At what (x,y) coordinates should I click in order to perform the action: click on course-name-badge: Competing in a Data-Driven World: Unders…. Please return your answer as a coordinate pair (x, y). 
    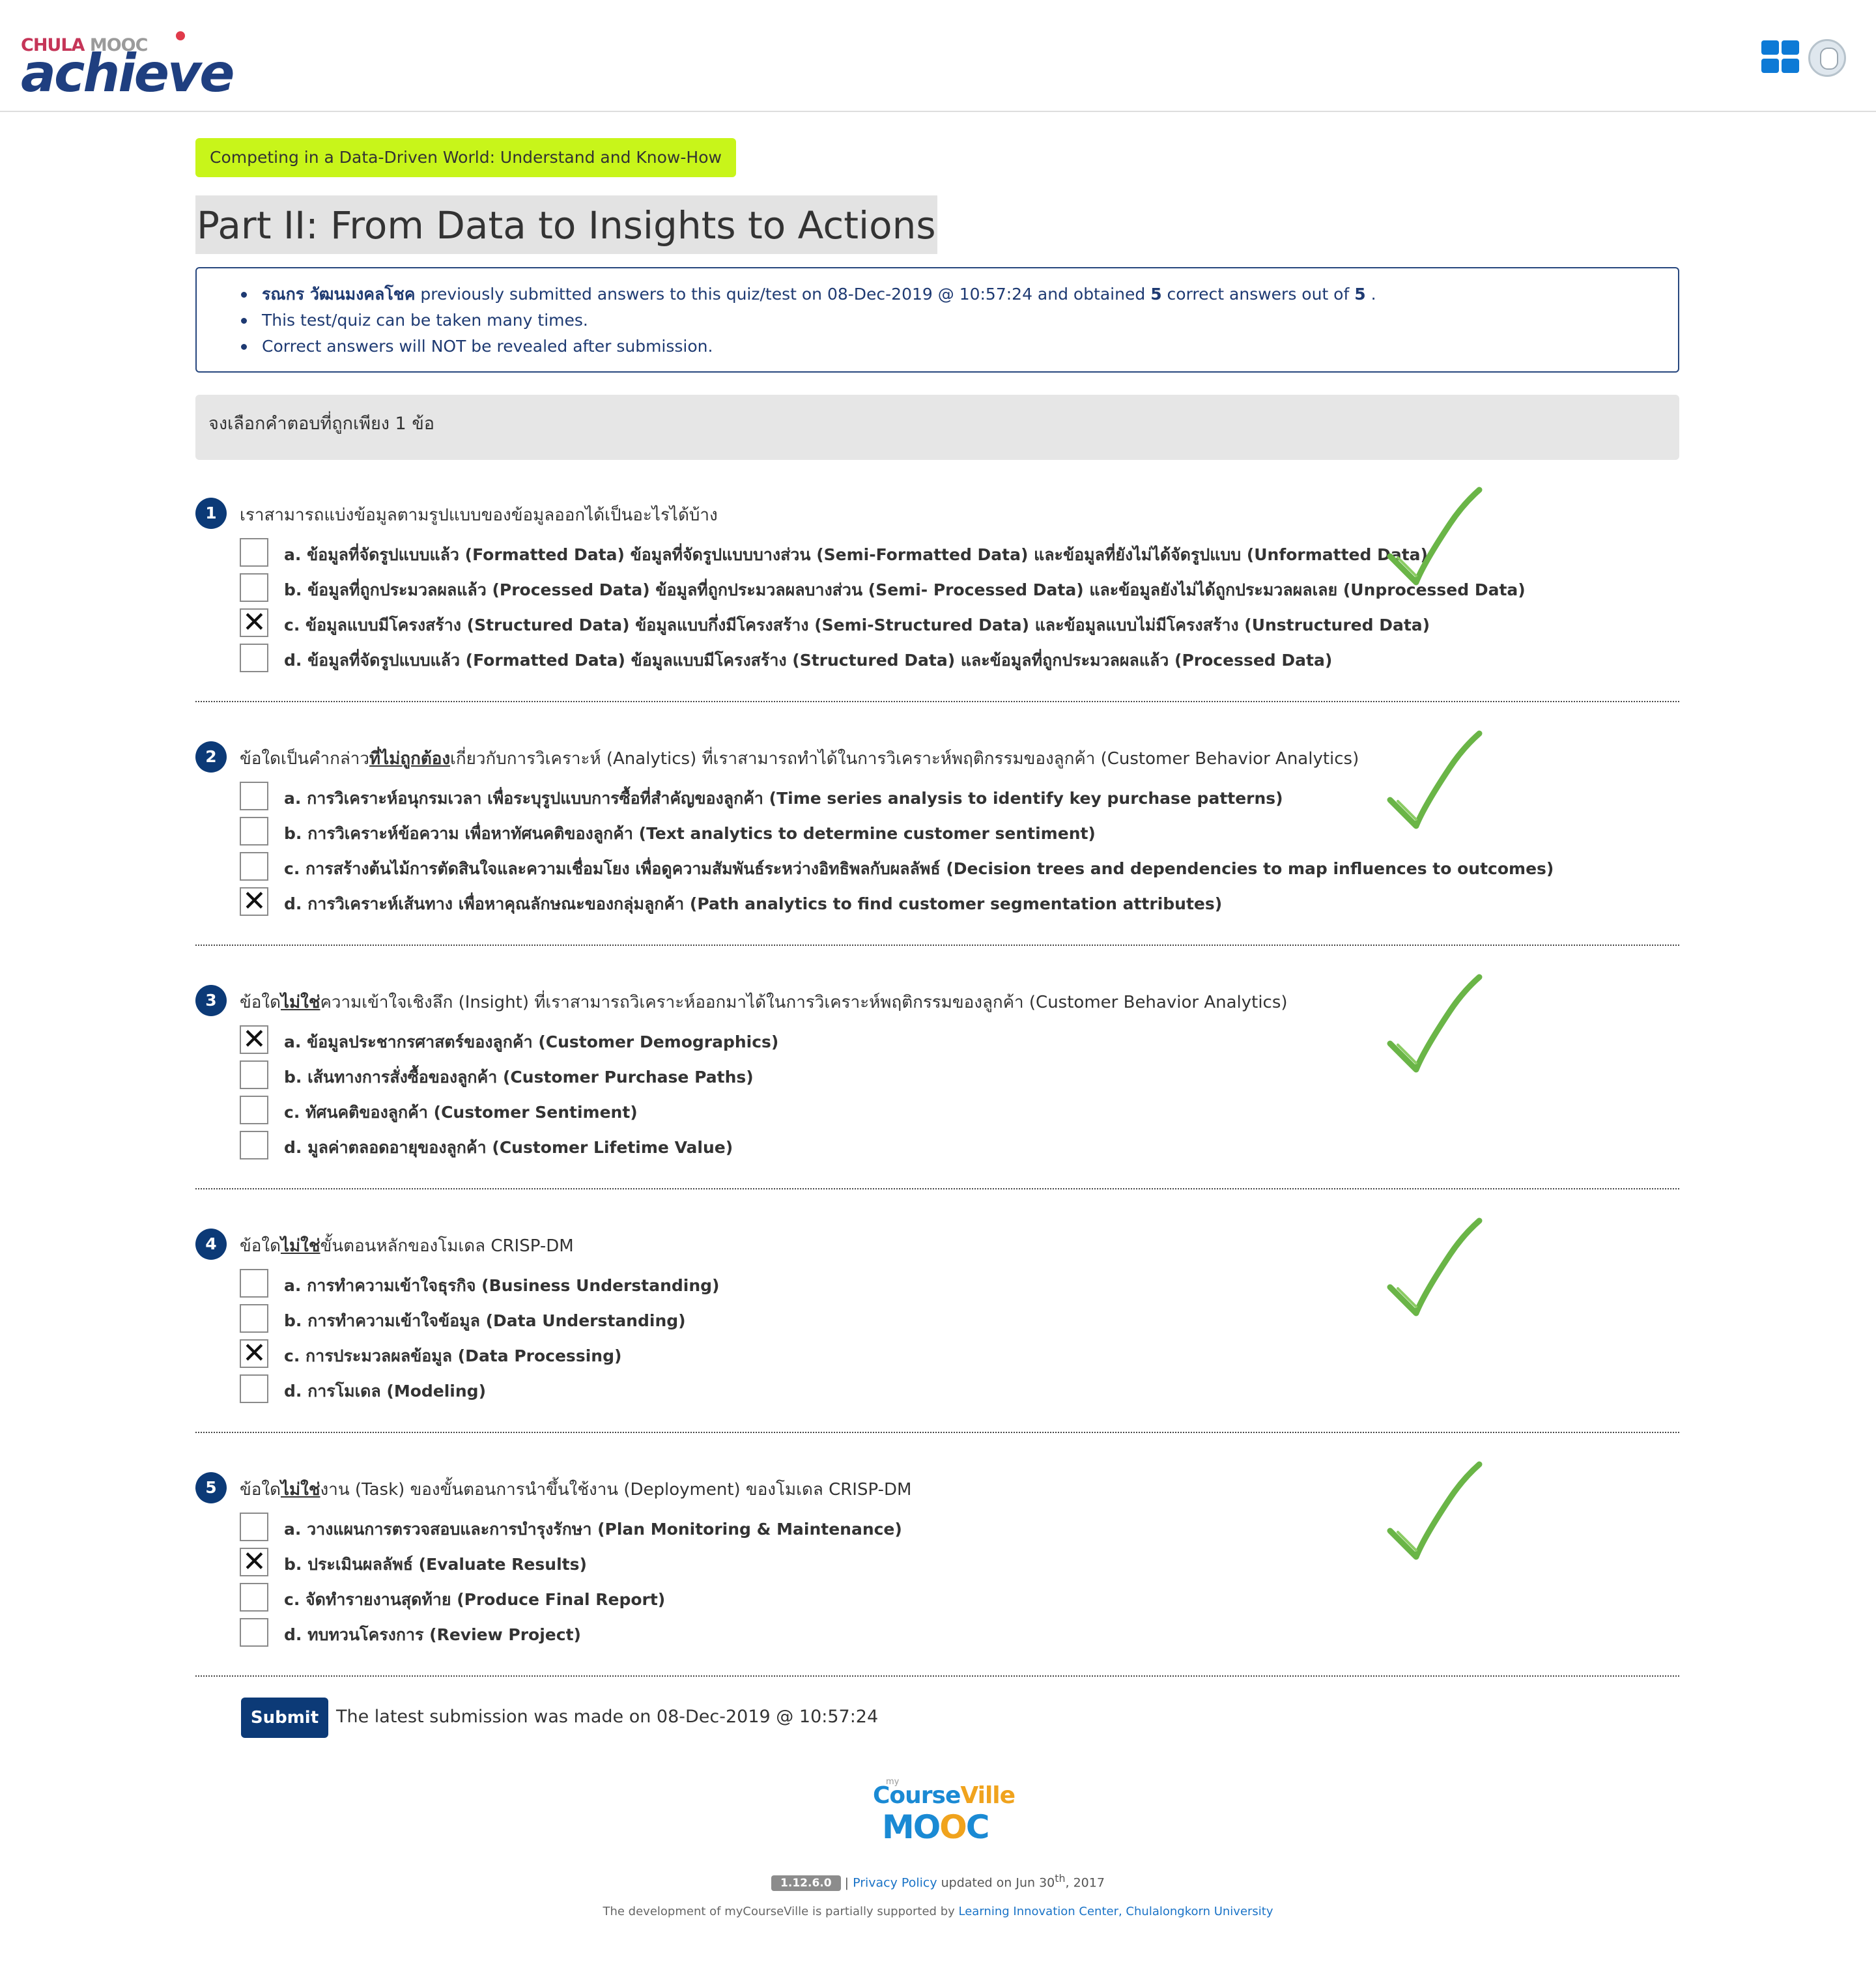
    Looking at the image, I should click on (465, 157).